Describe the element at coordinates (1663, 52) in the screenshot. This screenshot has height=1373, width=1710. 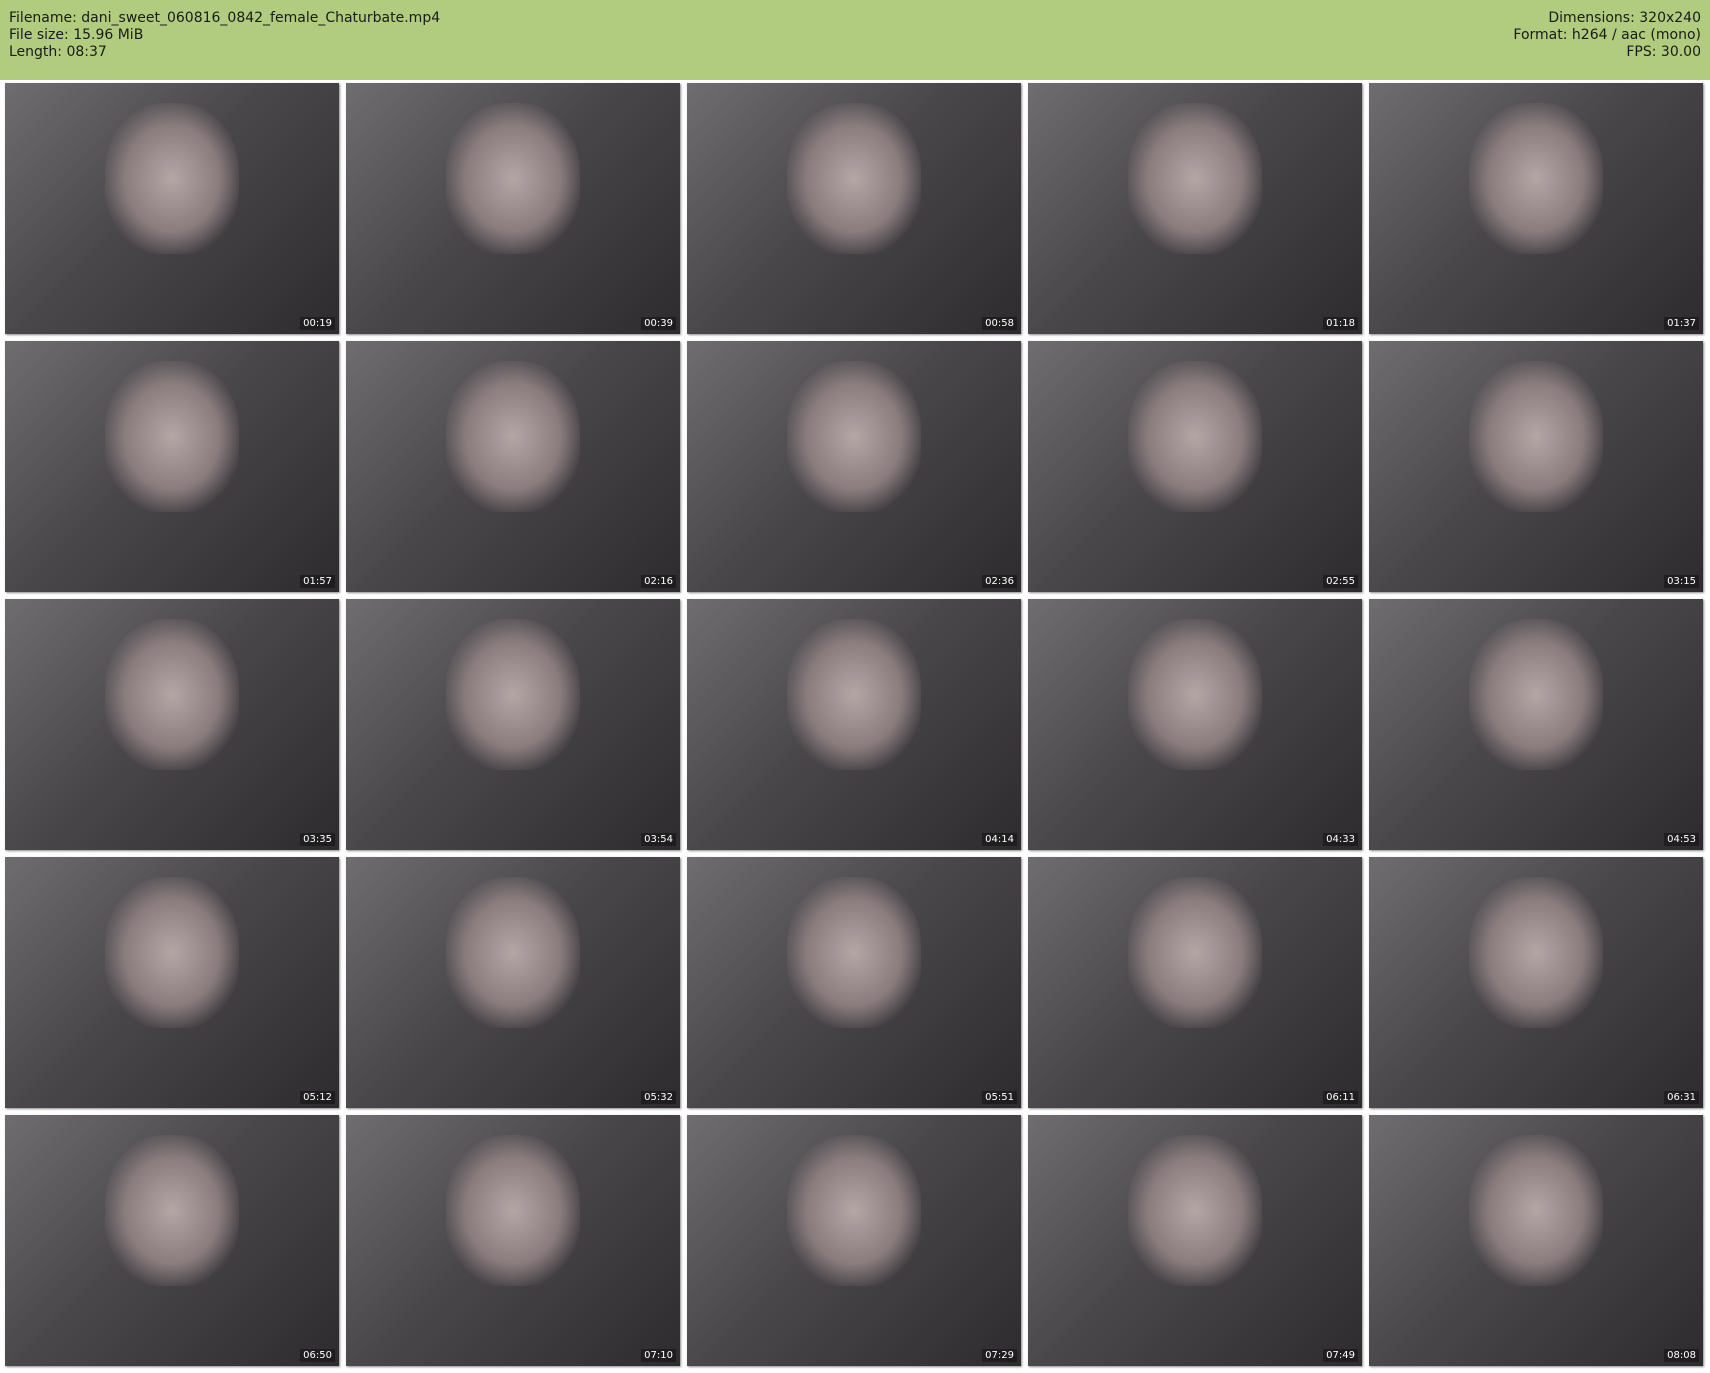
I see `fps: FPS: 30.00` at that location.